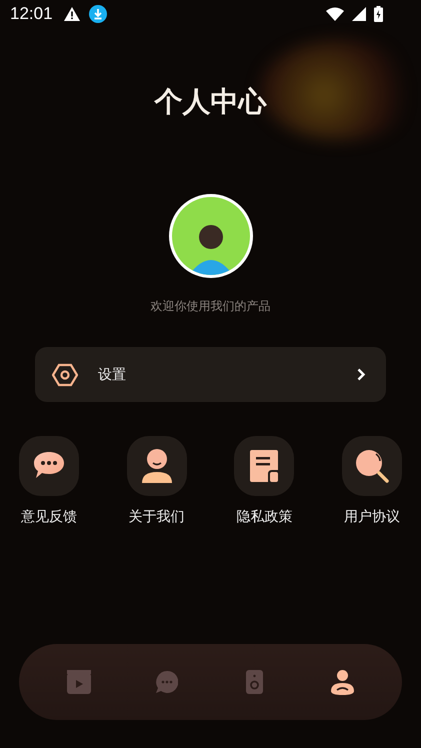 The height and width of the screenshot is (748, 421). I want to click on download-icon, so click(97, 14).